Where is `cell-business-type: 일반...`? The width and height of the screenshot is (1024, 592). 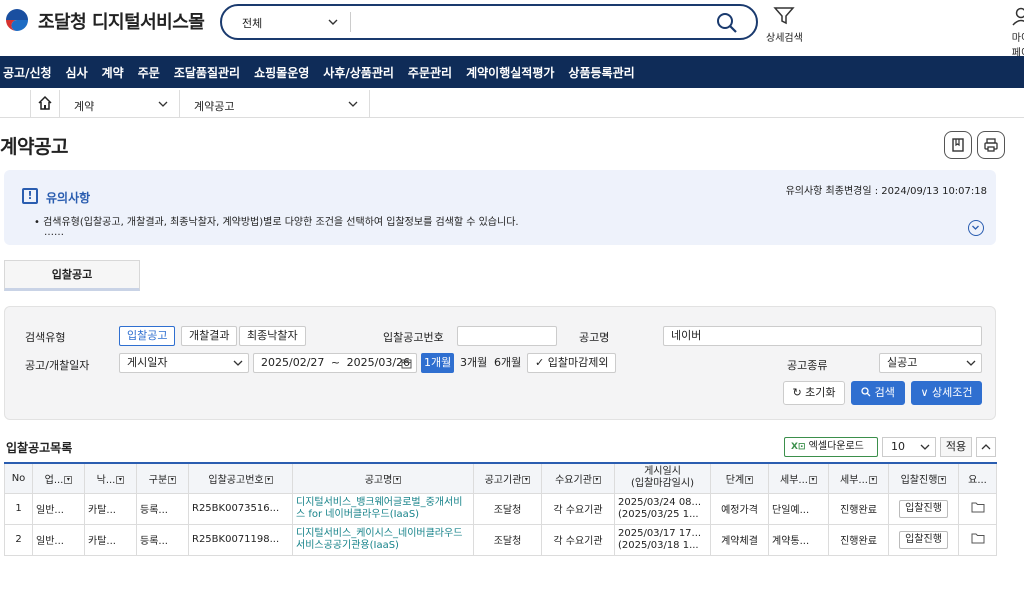 cell-business-type: 일반... is located at coordinates (58, 508).